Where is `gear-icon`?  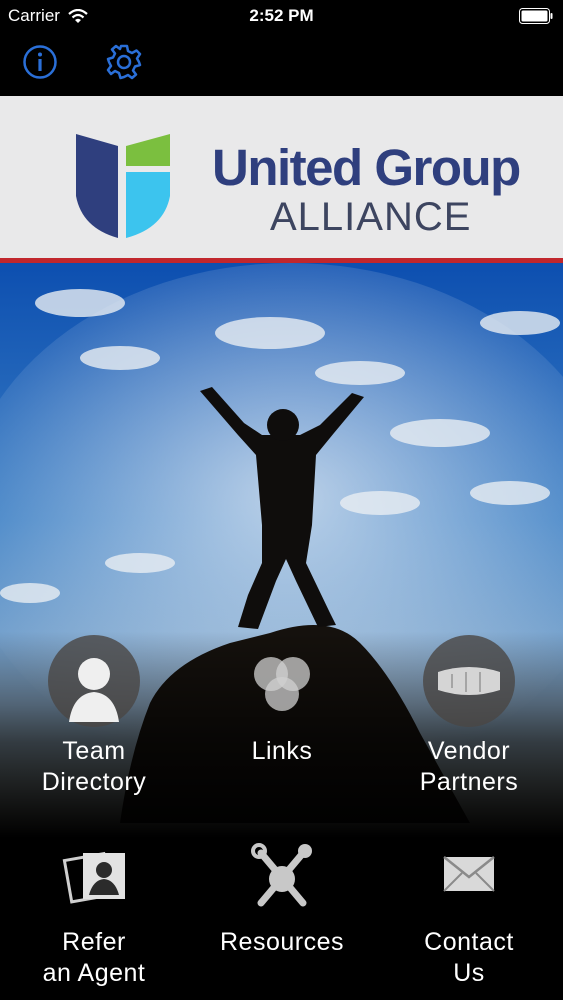
gear-icon is located at coordinates (124, 62).